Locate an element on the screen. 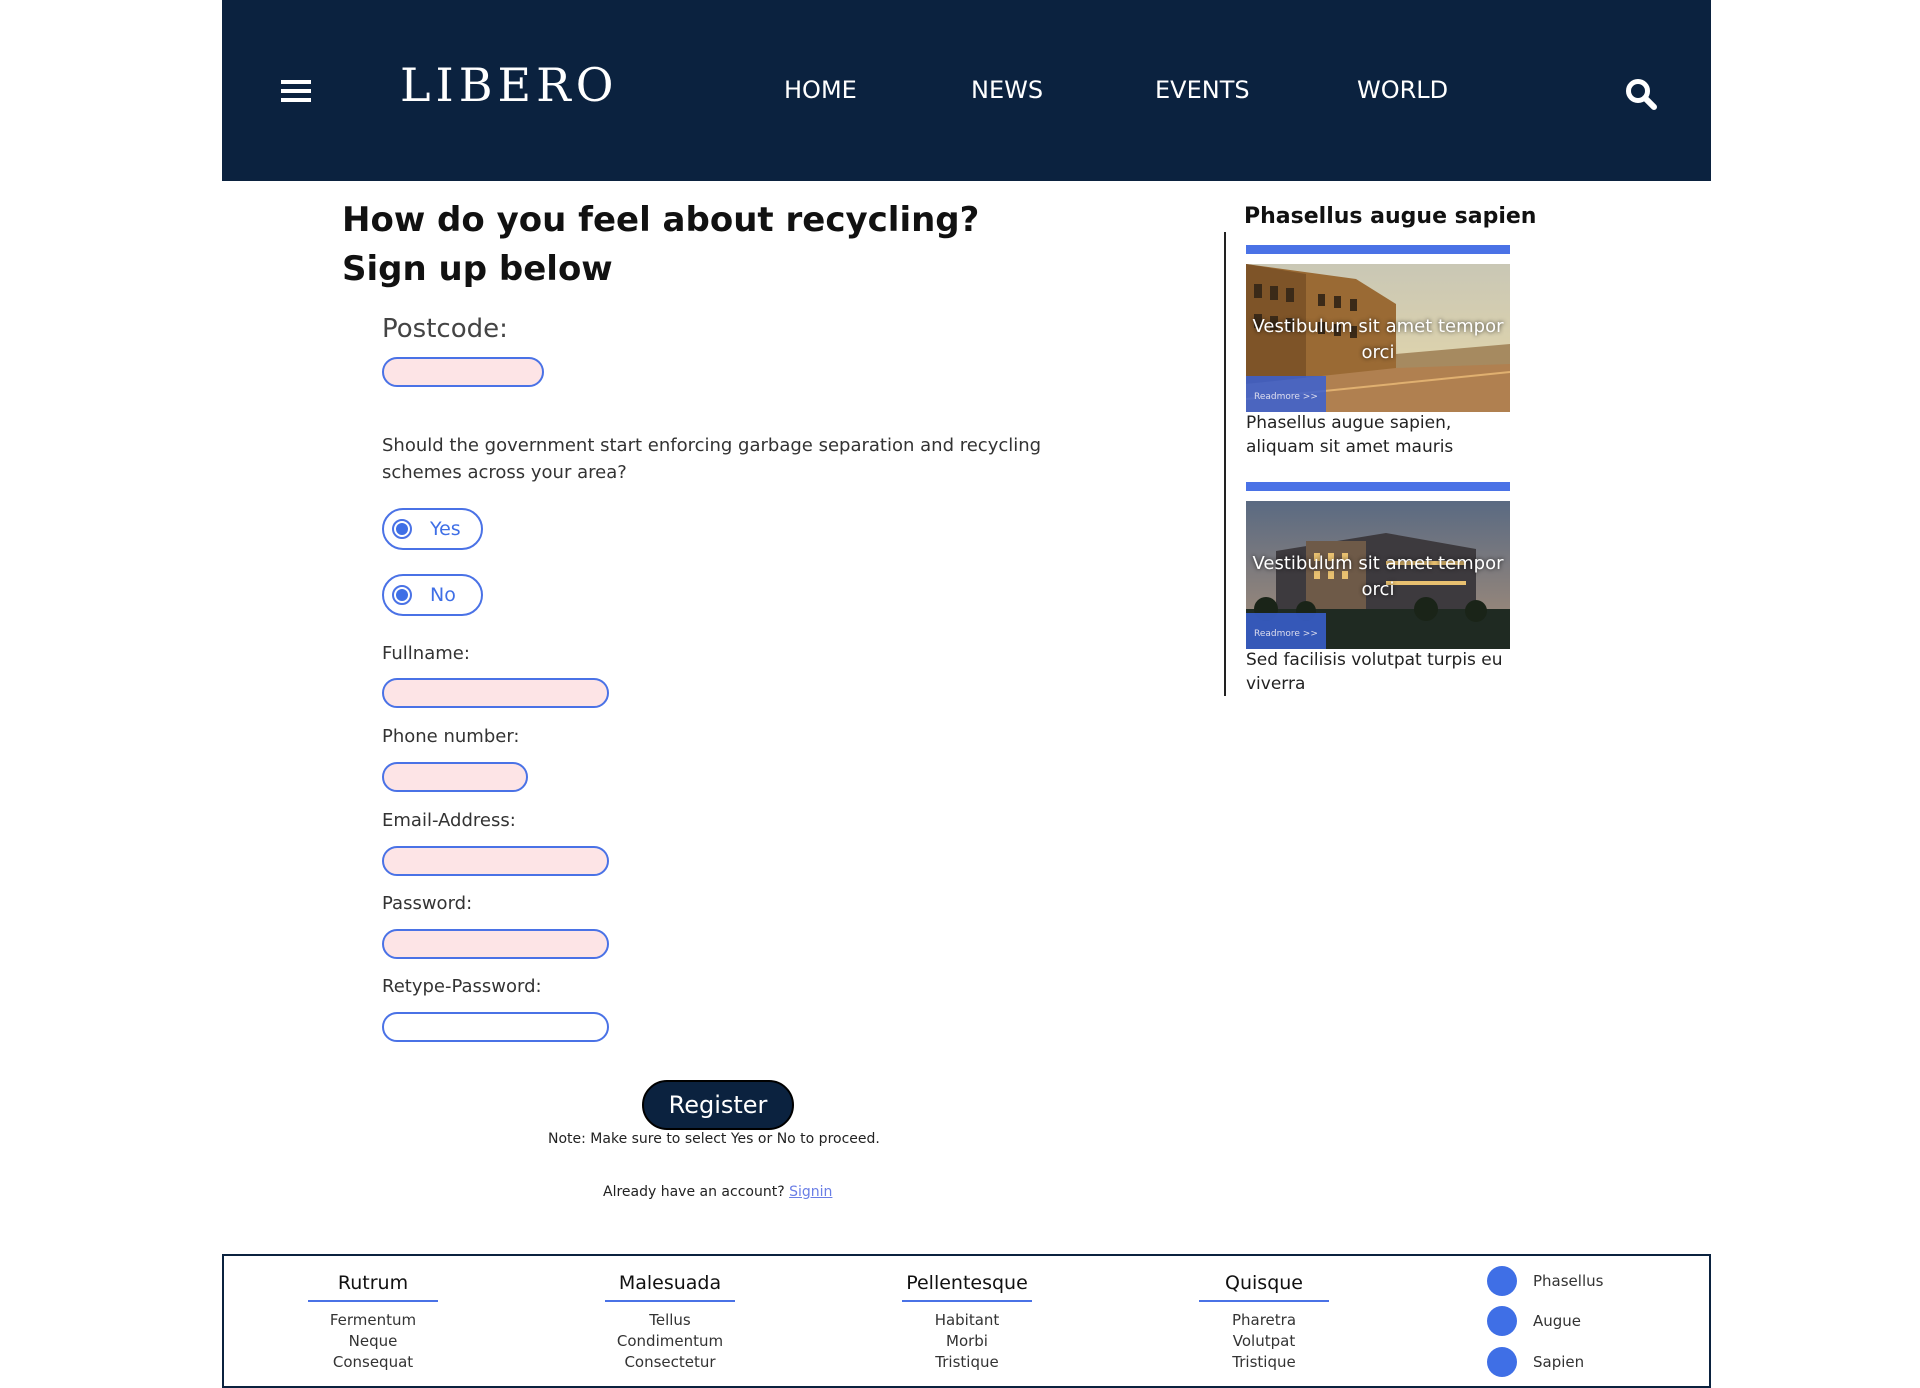 This screenshot has width=1920, height=1388. social-label: Phasellus is located at coordinates (1568, 1281).